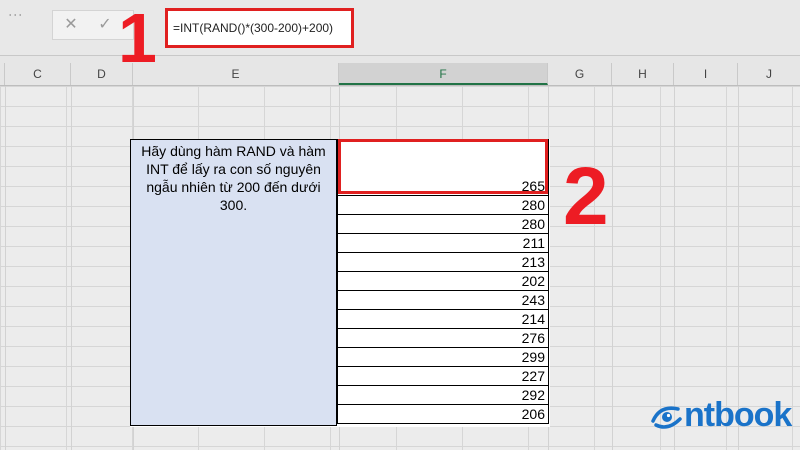  What do you see at coordinates (16, 14) in the screenshot?
I see `drag-handle-icon: ⋮` at bounding box center [16, 14].